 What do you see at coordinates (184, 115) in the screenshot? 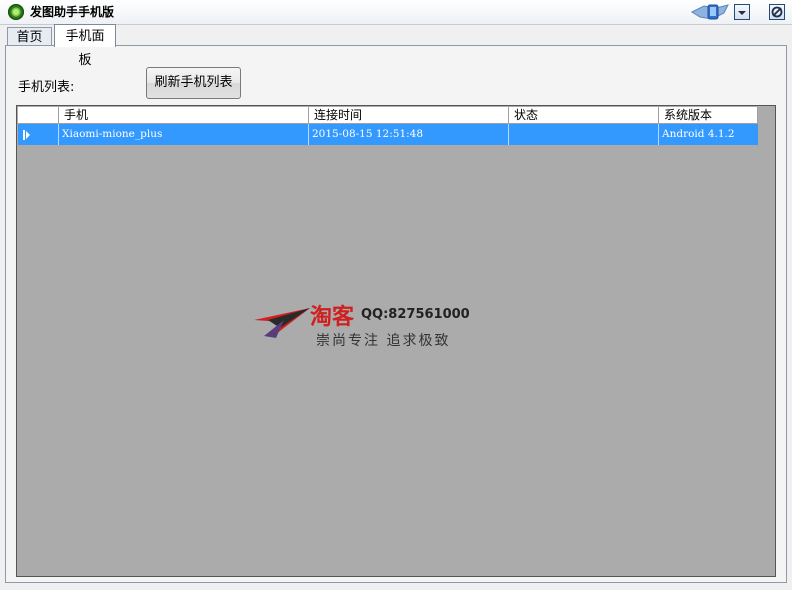
I see `column-header-phone: 手机` at bounding box center [184, 115].